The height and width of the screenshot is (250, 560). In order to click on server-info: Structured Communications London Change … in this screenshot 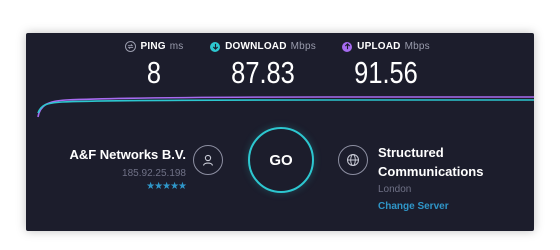, I will do `click(453, 177)`.